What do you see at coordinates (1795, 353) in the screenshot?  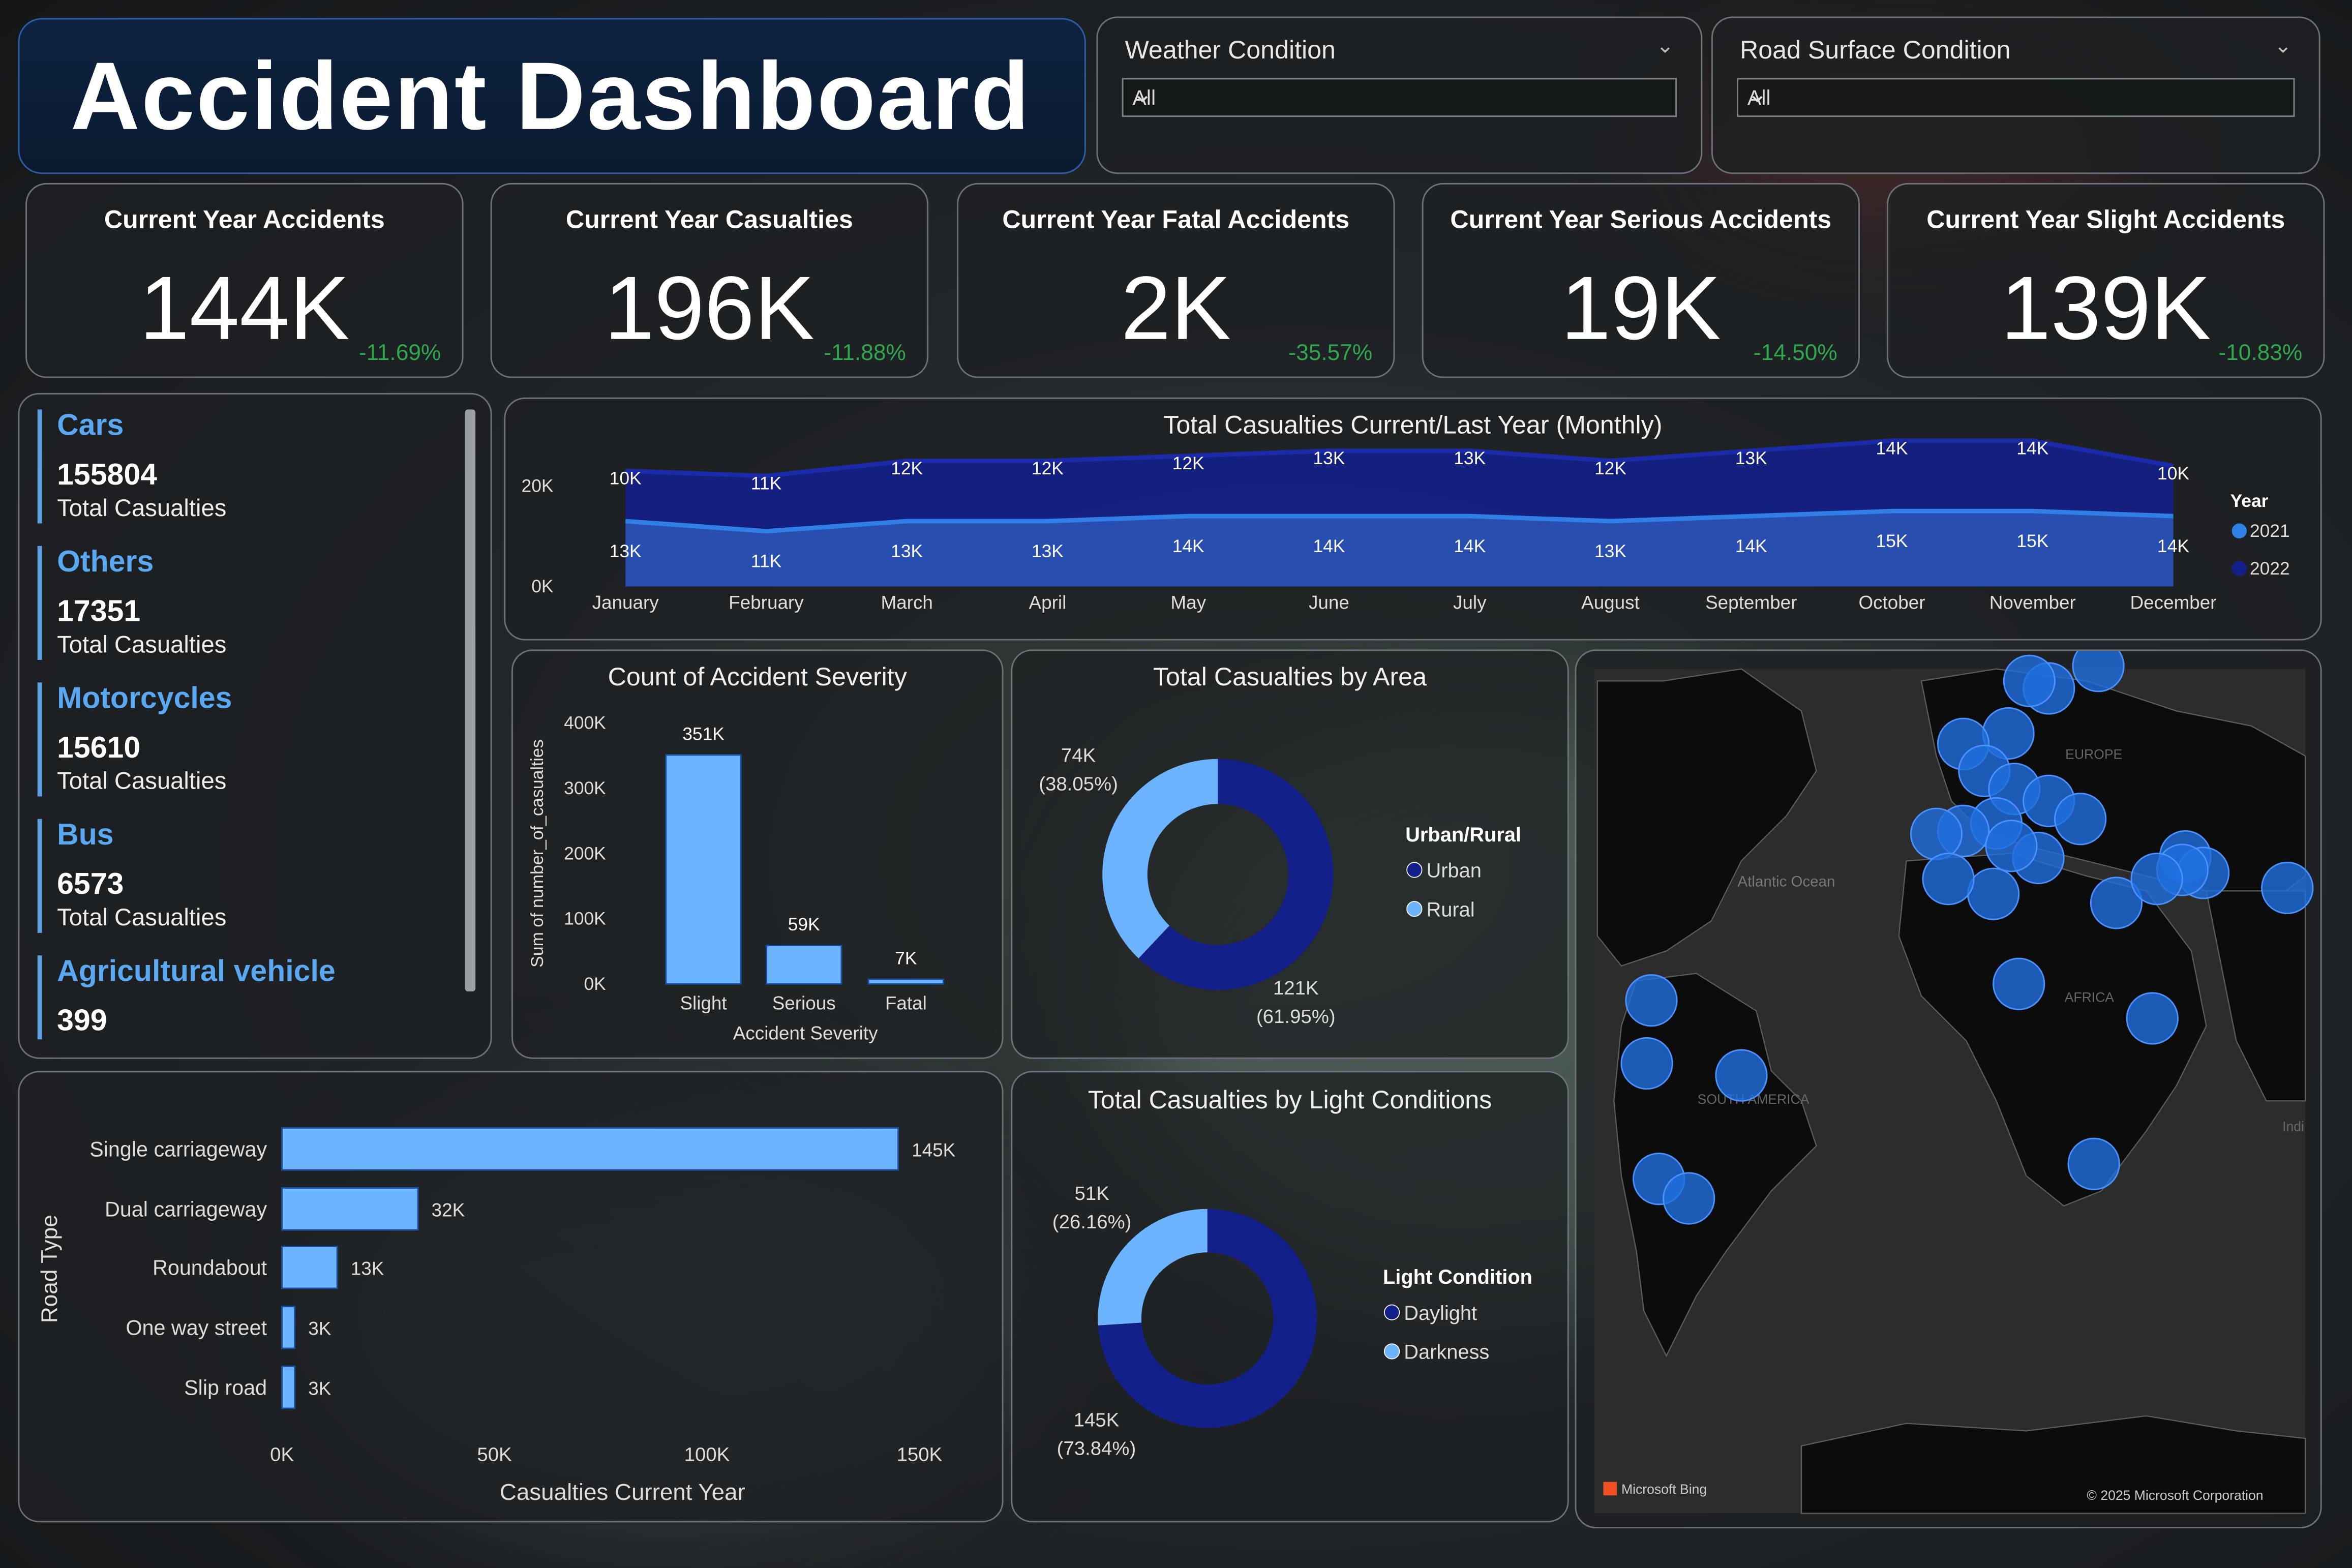 I see `kpi-change: -14.50%` at bounding box center [1795, 353].